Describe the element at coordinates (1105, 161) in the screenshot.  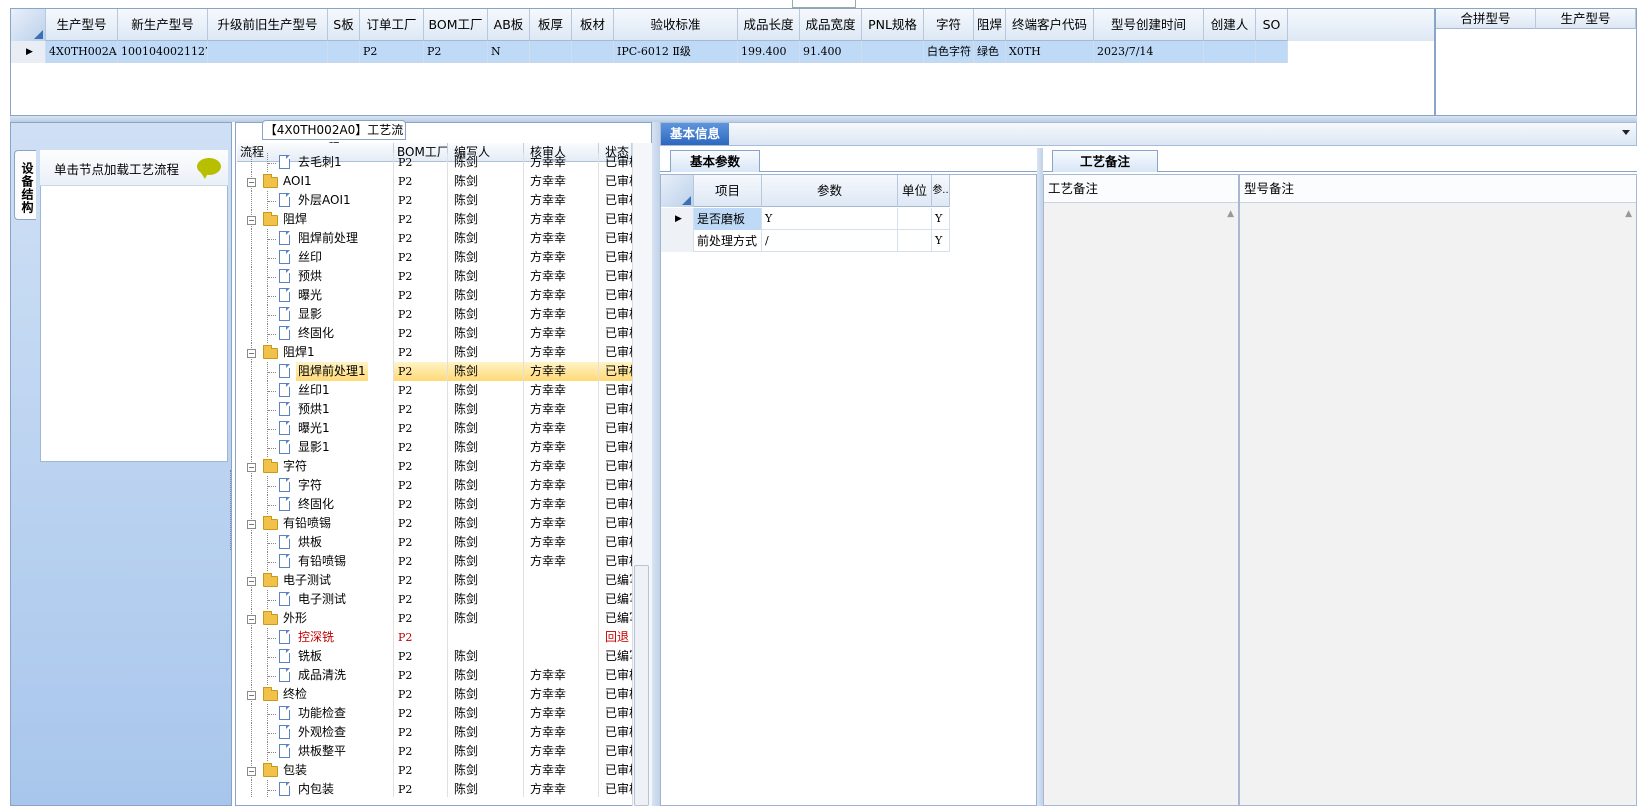
I see `tab-process-notes: 工艺备注` at that location.